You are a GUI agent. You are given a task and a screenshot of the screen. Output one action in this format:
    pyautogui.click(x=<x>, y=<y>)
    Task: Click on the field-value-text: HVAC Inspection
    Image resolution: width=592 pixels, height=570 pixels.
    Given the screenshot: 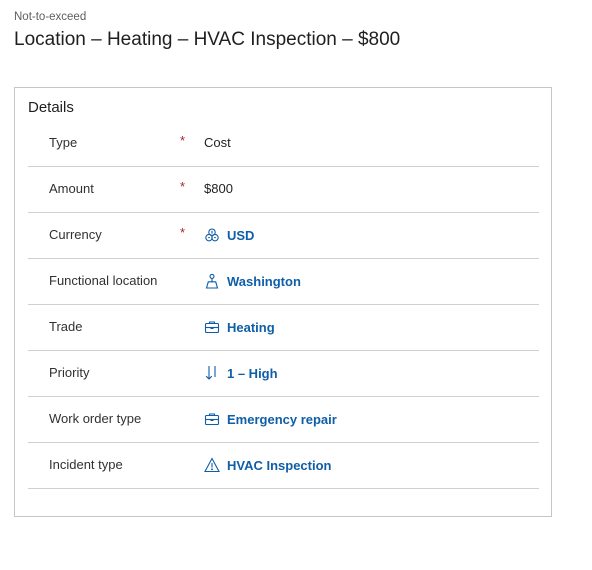 What is the action you would take?
    pyautogui.click(x=279, y=465)
    